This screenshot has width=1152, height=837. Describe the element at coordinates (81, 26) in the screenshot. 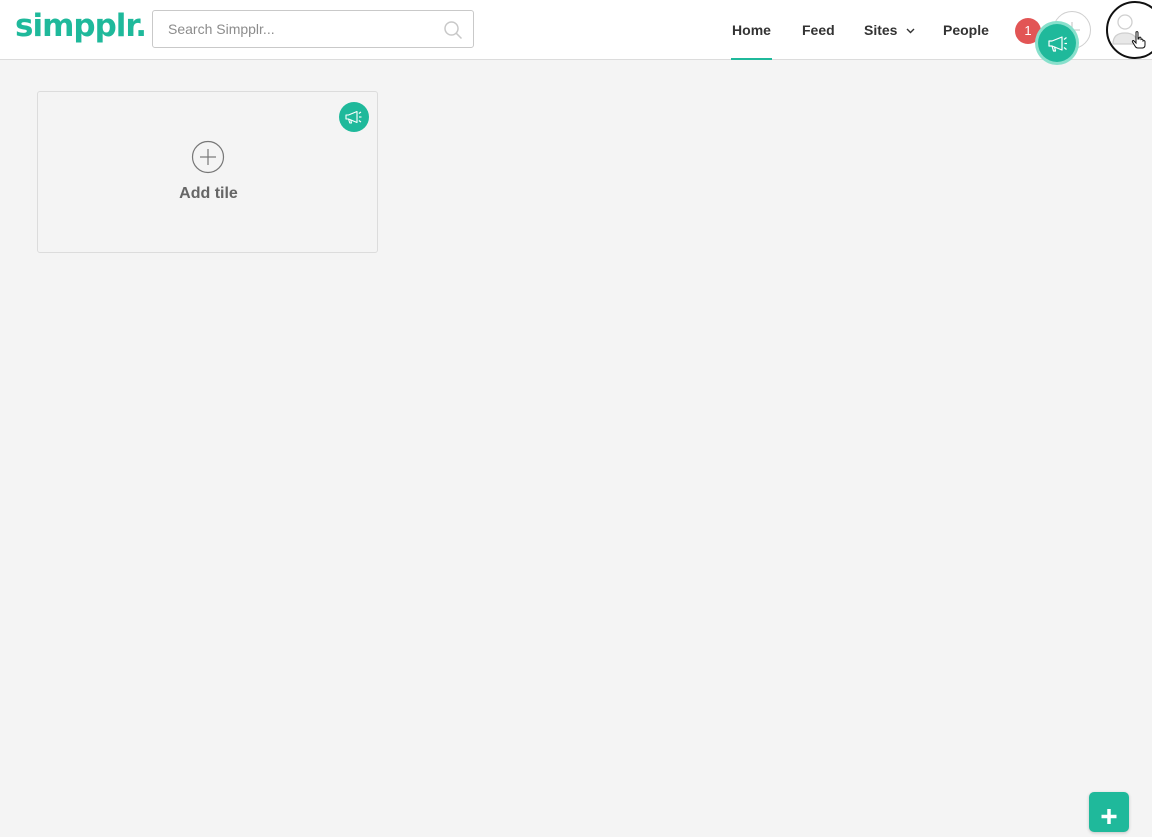

I see `simpplr-logo: simpplr.` at that location.